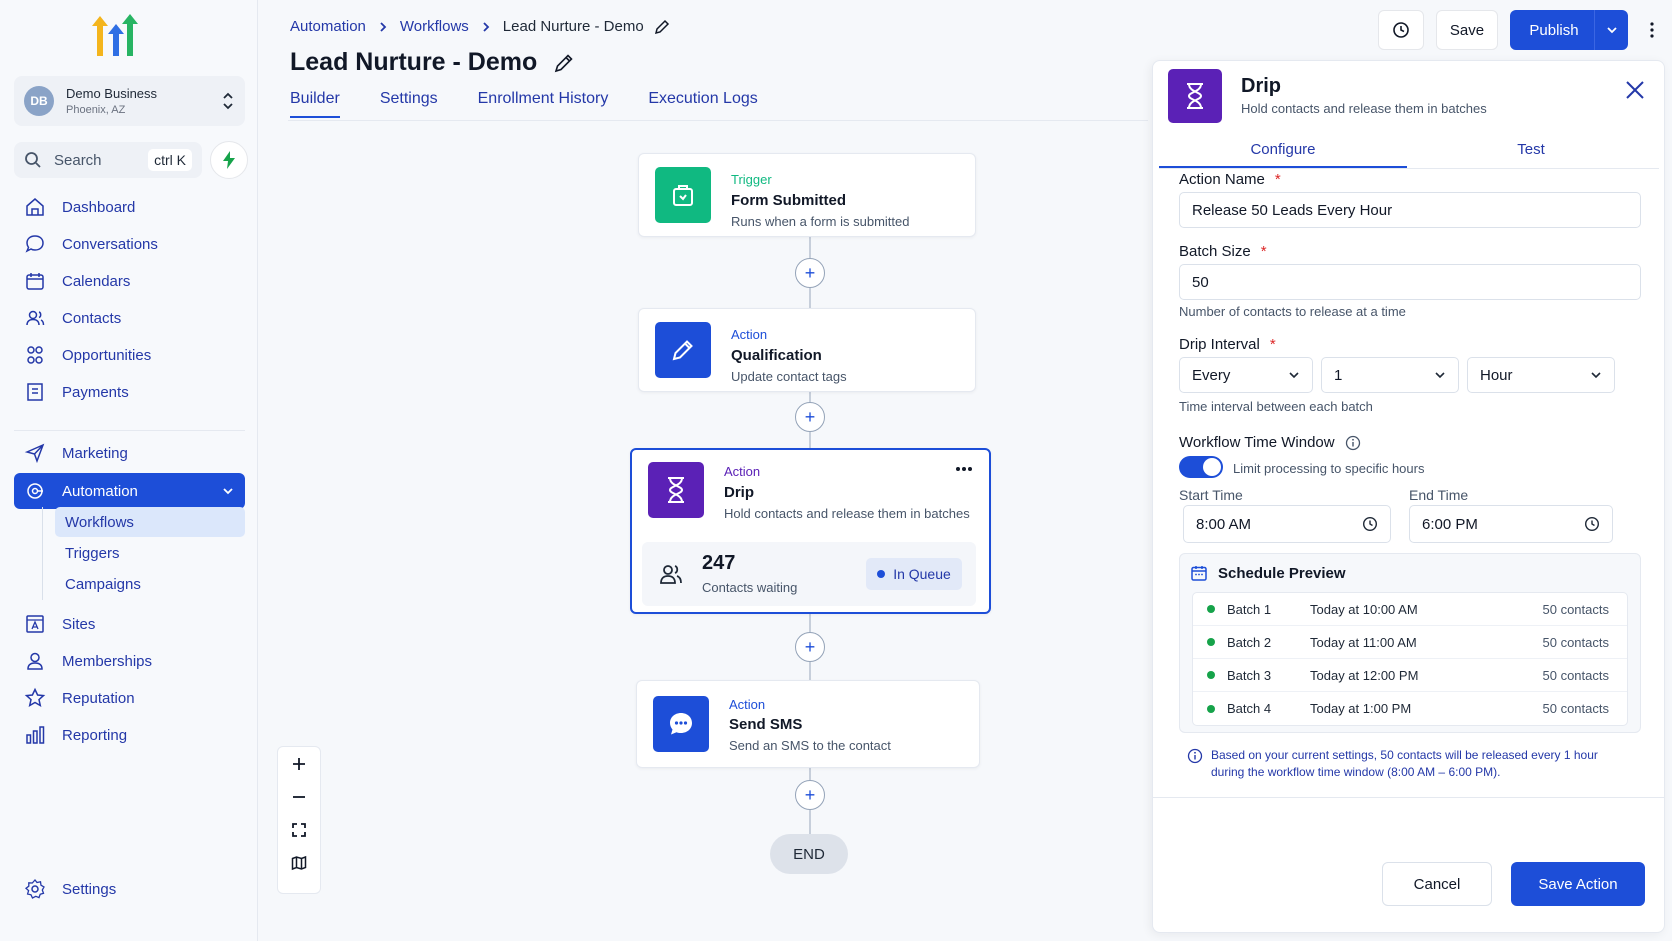  Describe the element at coordinates (328, 26) in the screenshot. I see `breadcrumb-automation: Automation` at that location.